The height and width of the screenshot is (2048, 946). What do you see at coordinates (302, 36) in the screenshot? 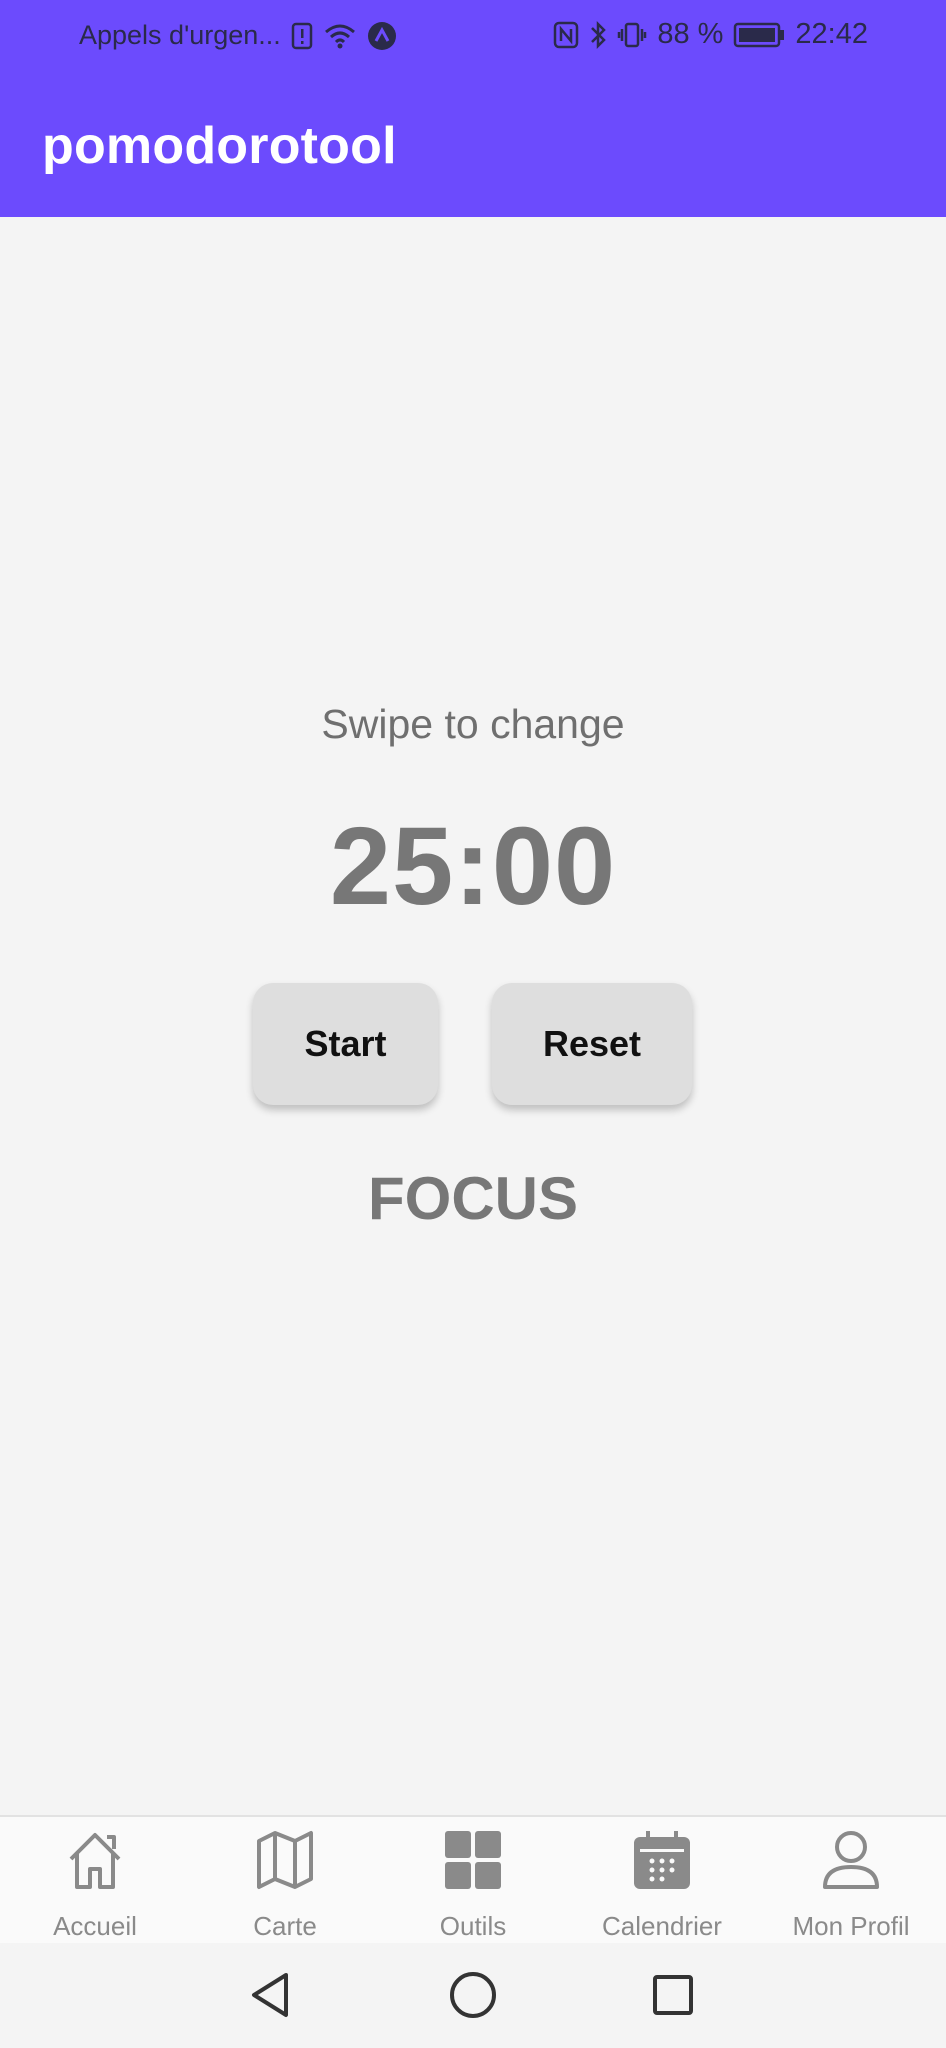
I see `sim-alert-icon` at bounding box center [302, 36].